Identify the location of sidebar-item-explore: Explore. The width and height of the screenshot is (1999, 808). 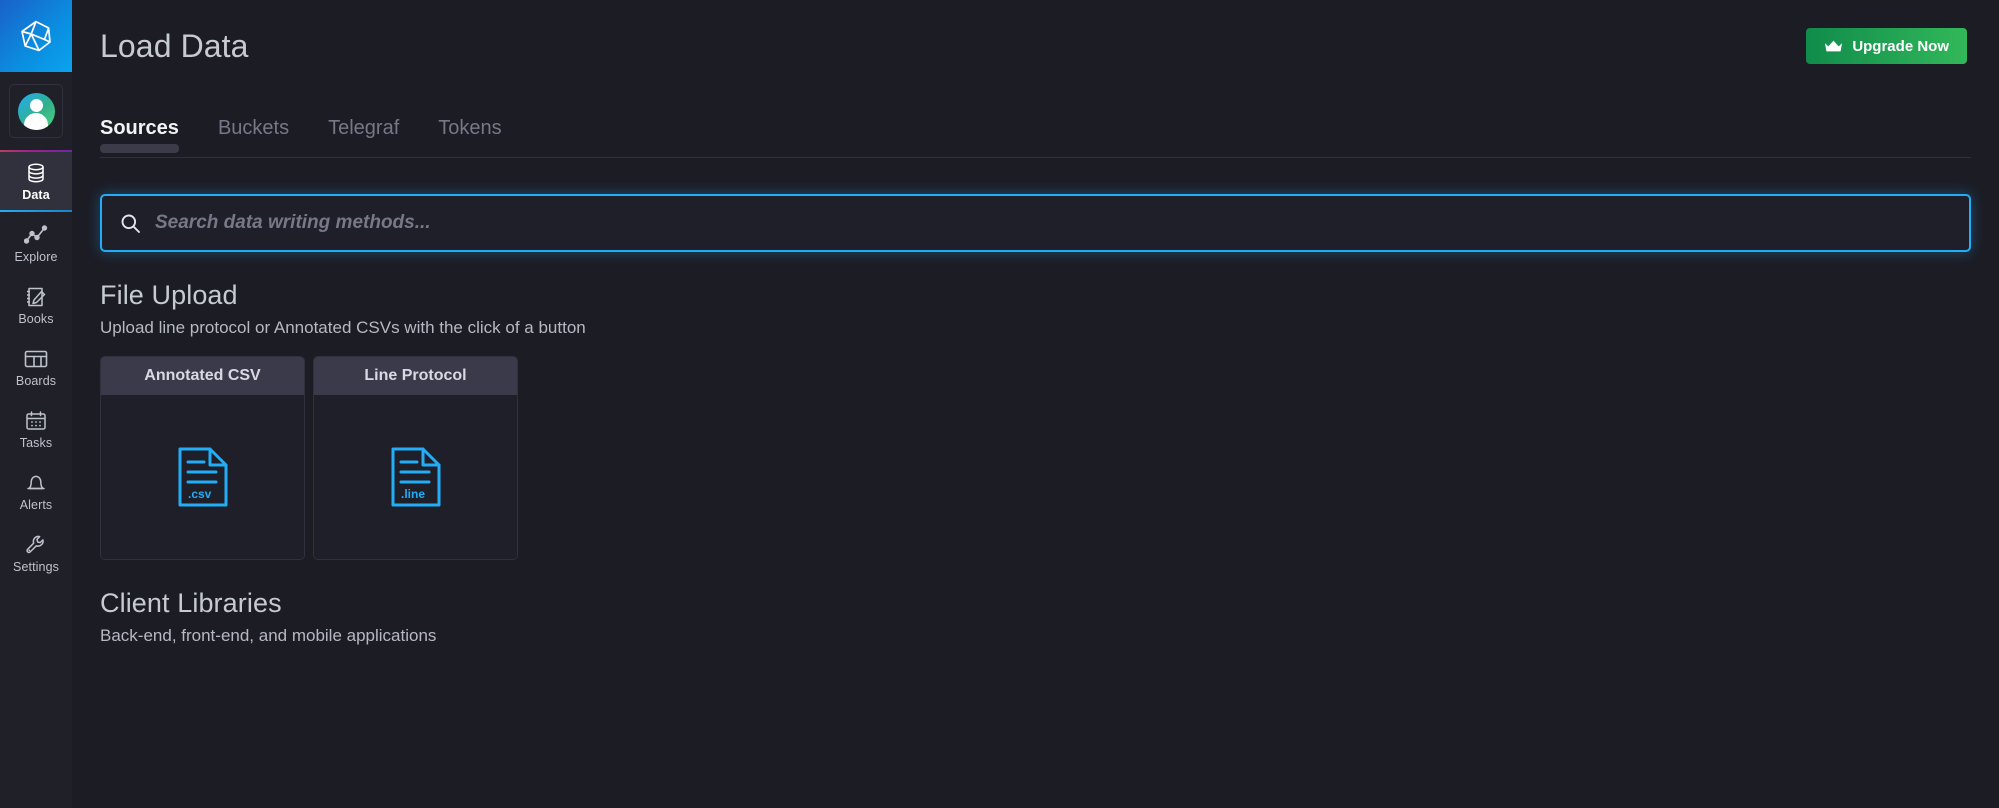
(36, 243).